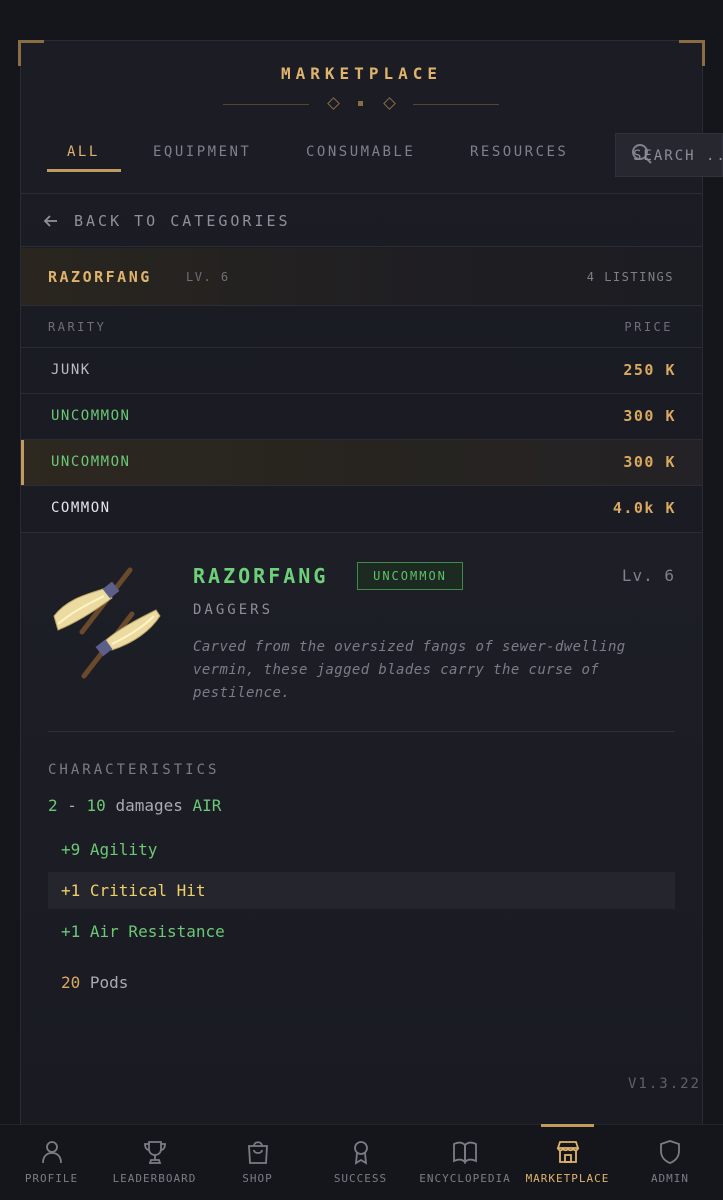  I want to click on shield-icon, so click(670, 1152).